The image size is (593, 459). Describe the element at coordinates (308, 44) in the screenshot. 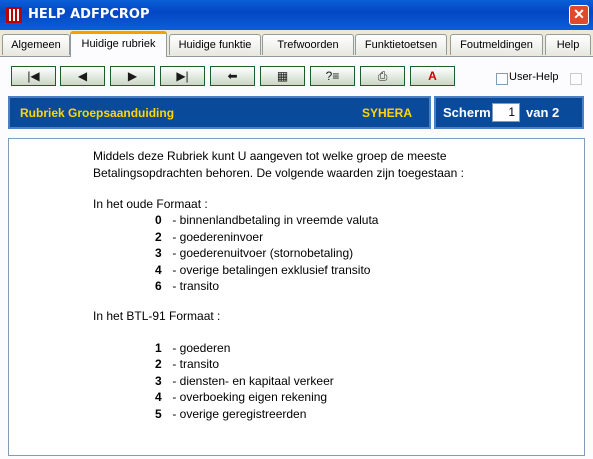

I see `tab-trefwoorden: Trefwoorden` at that location.